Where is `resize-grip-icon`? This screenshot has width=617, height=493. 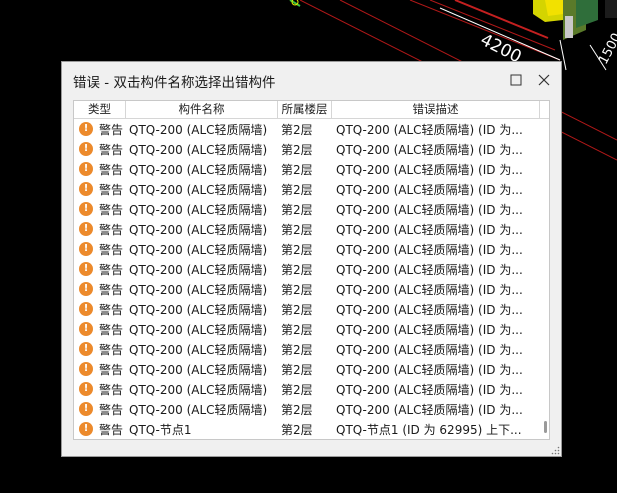 resize-grip-icon is located at coordinates (555, 450).